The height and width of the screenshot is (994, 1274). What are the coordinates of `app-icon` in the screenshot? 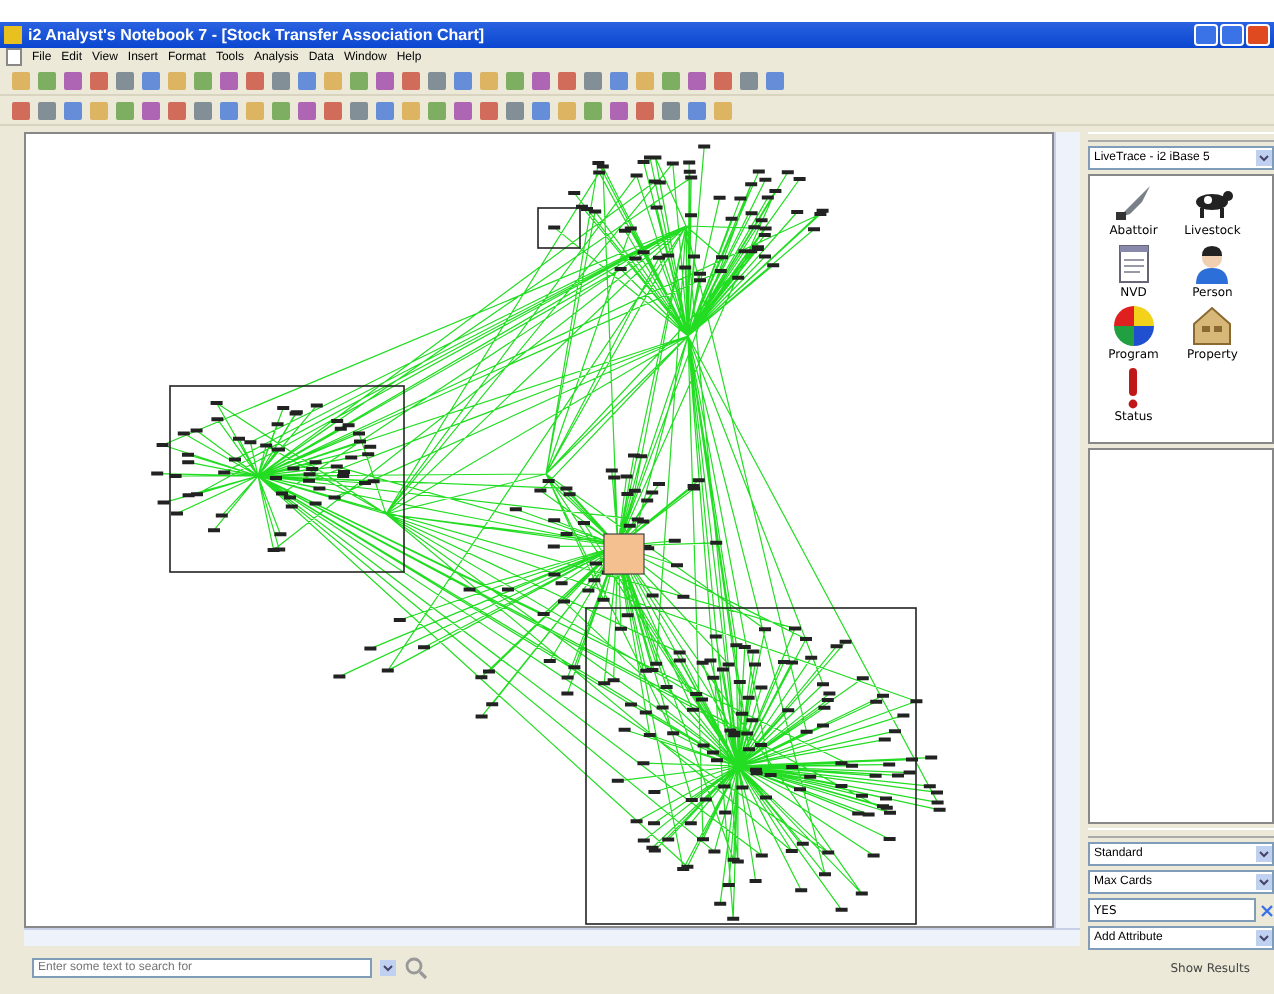 It's located at (13, 35).